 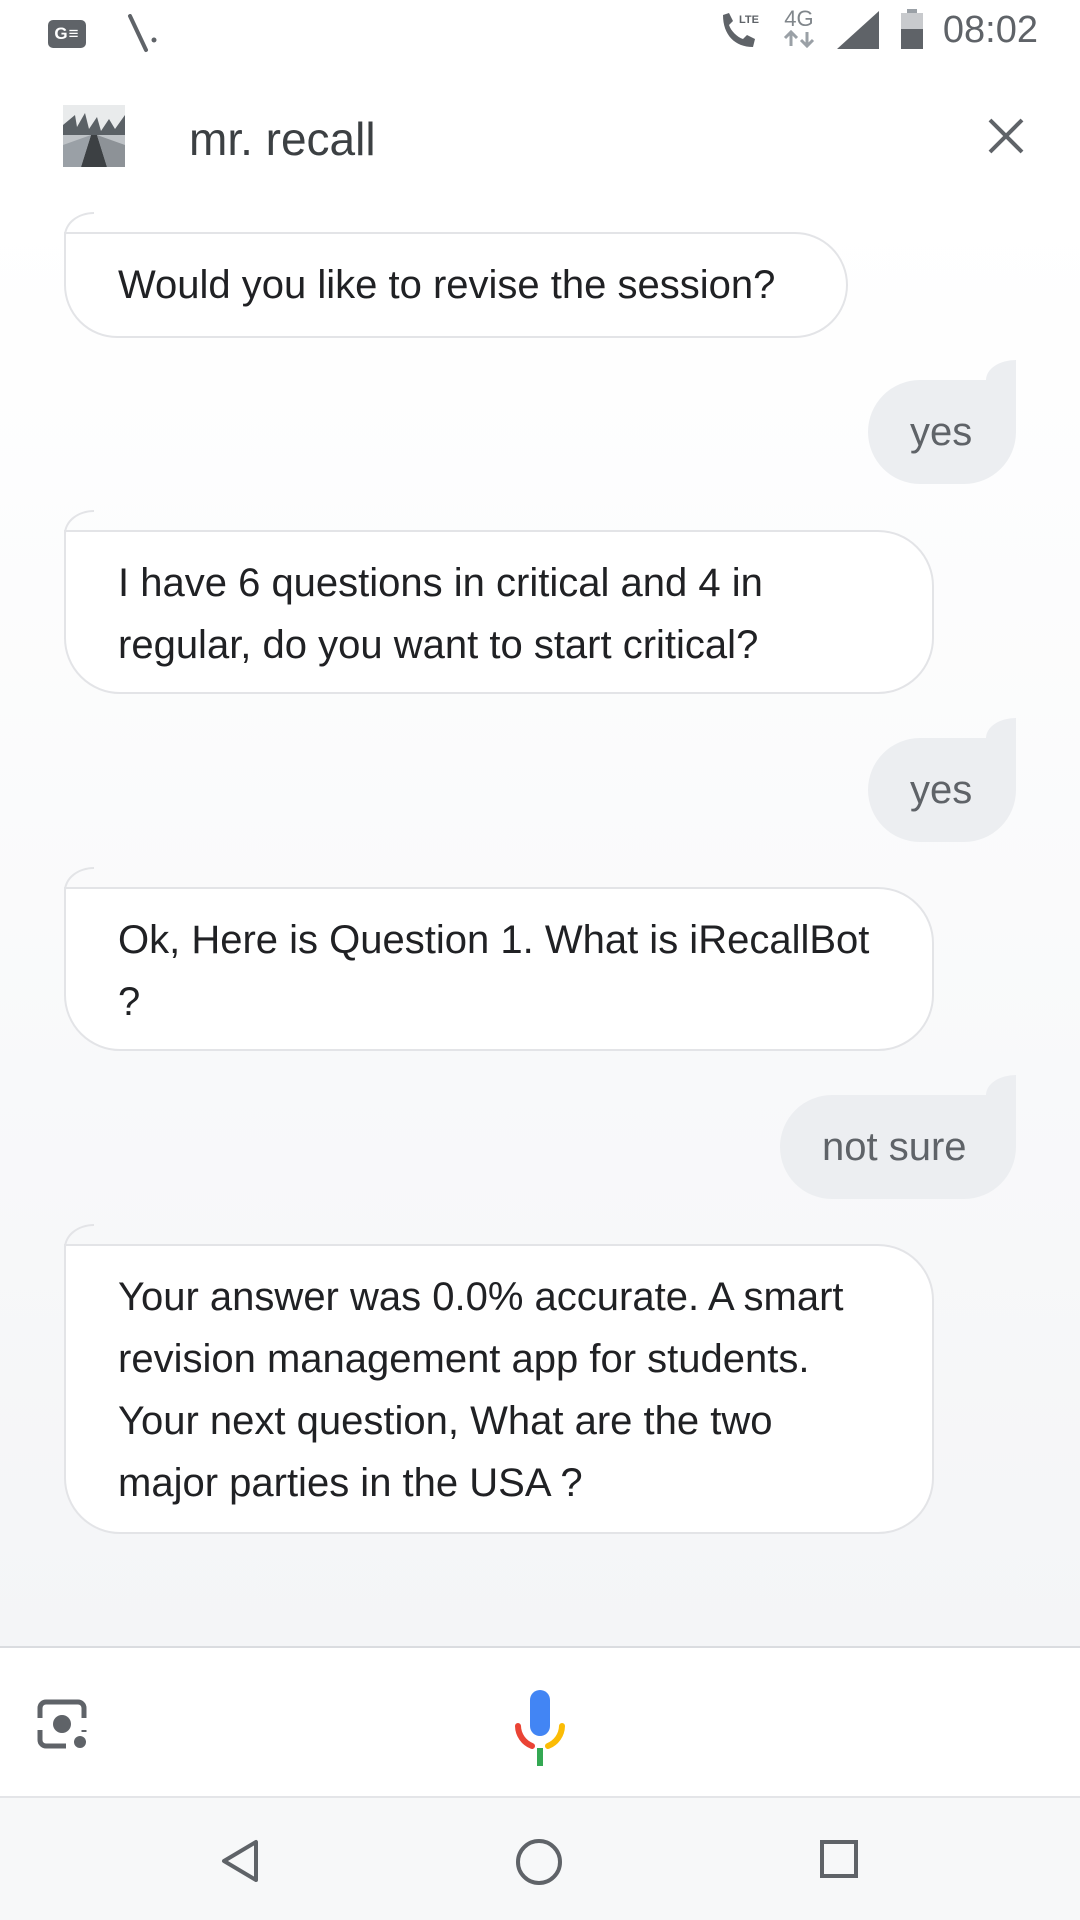 I want to click on close-button, so click(x=1006, y=136).